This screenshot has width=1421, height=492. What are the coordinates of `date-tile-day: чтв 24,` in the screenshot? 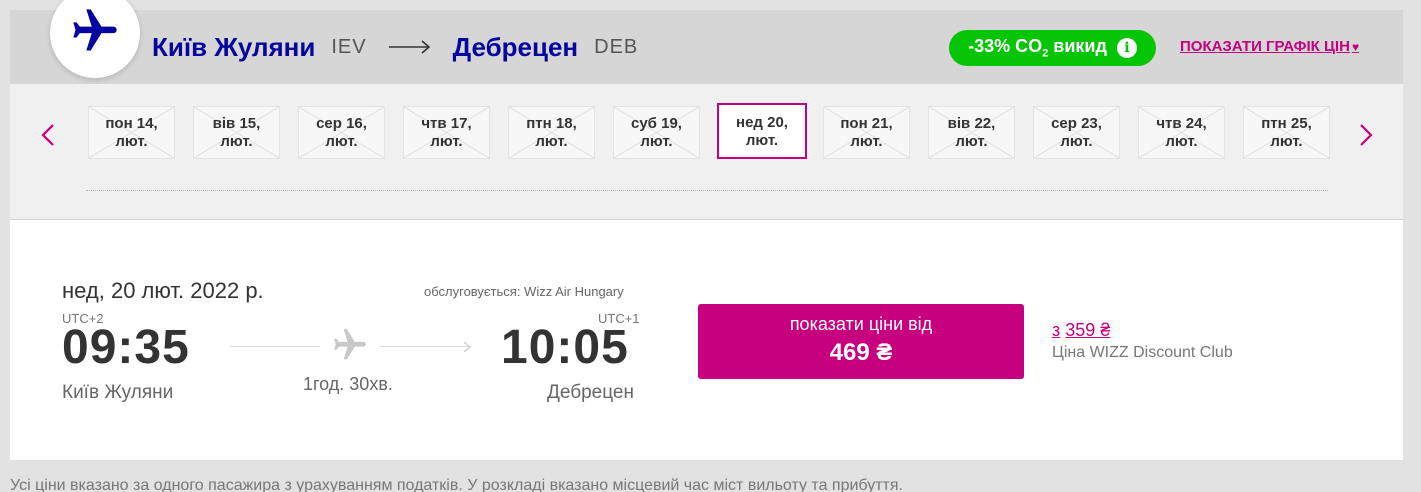 It's located at (1181, 123).